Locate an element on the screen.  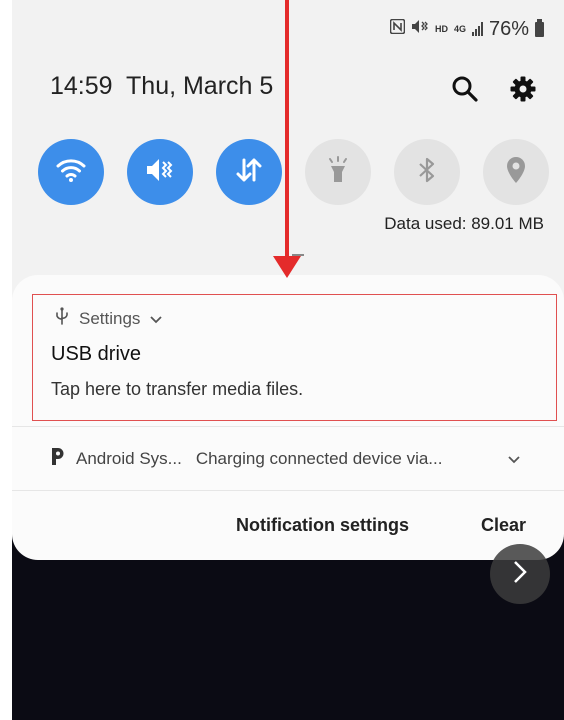
gear-icon is located at coordinates (523, 89).